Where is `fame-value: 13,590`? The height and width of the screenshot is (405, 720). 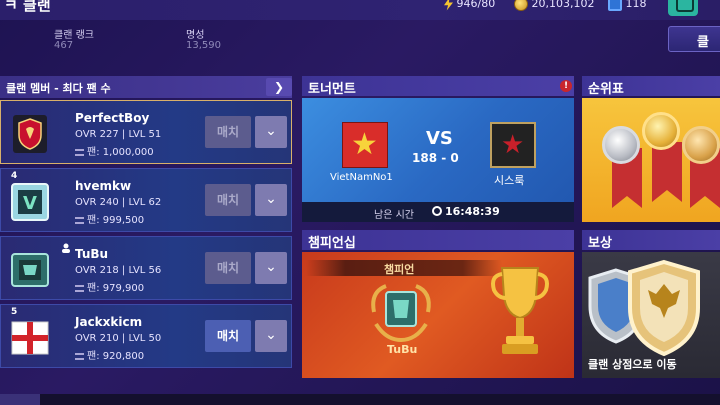
fame-value: 13,590 is located at coordinates (203, 45).